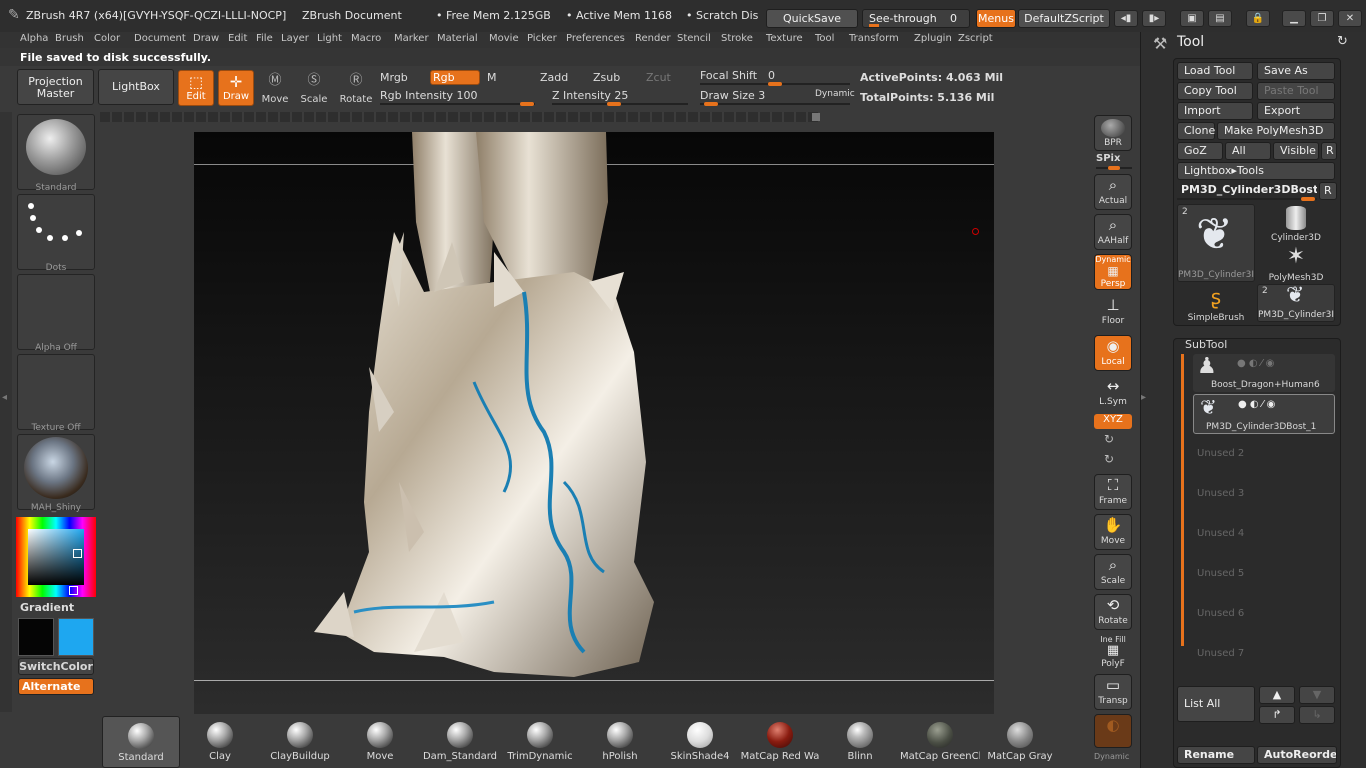 Image resolution: width=1366 pixels, height=768 pixels. Describe the element at coordinates (1113, 393) in the screenshot. I see `lsym-button: ↔ L.Sym` at that location.